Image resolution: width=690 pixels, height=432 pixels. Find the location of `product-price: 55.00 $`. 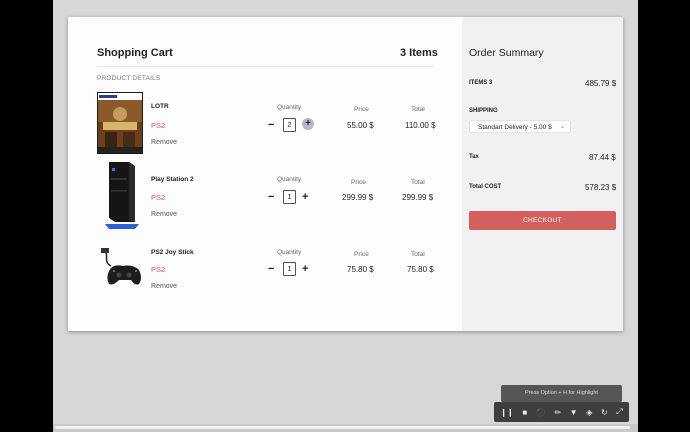

product-price: 55.00 $ is located at coordinates (360, 125).